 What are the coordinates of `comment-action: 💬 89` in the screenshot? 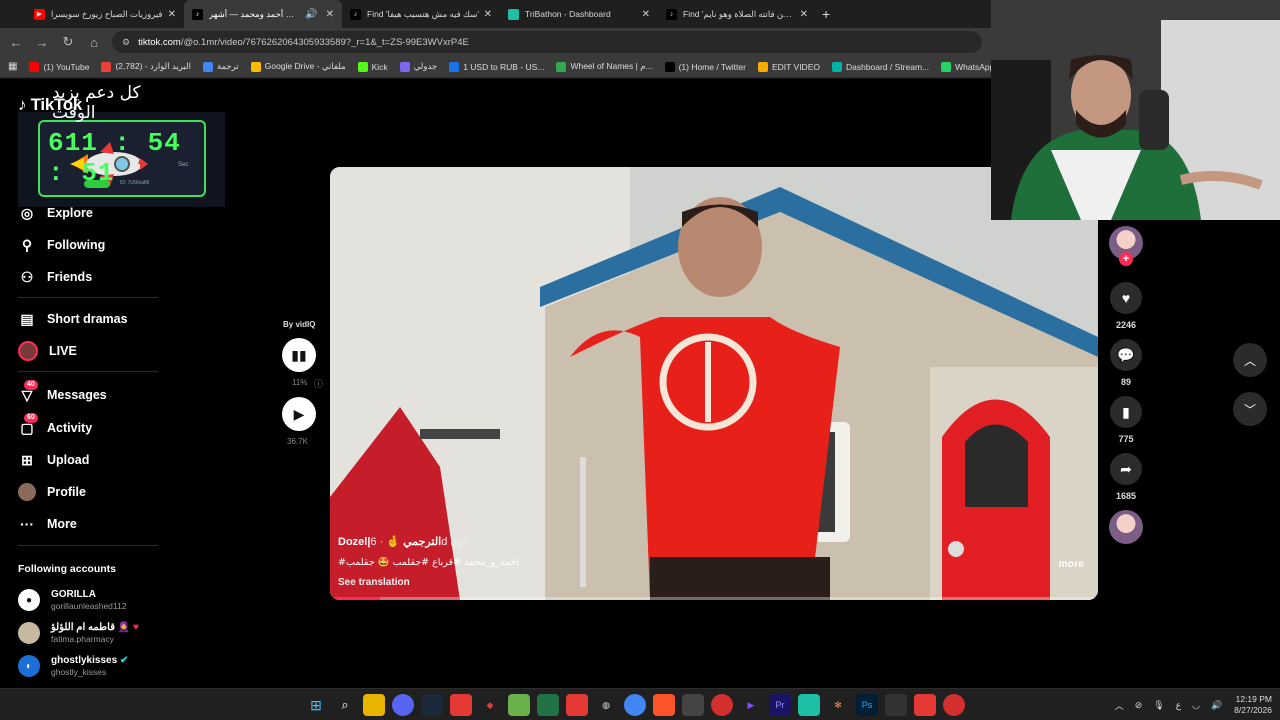 It's located at (1126, 363).